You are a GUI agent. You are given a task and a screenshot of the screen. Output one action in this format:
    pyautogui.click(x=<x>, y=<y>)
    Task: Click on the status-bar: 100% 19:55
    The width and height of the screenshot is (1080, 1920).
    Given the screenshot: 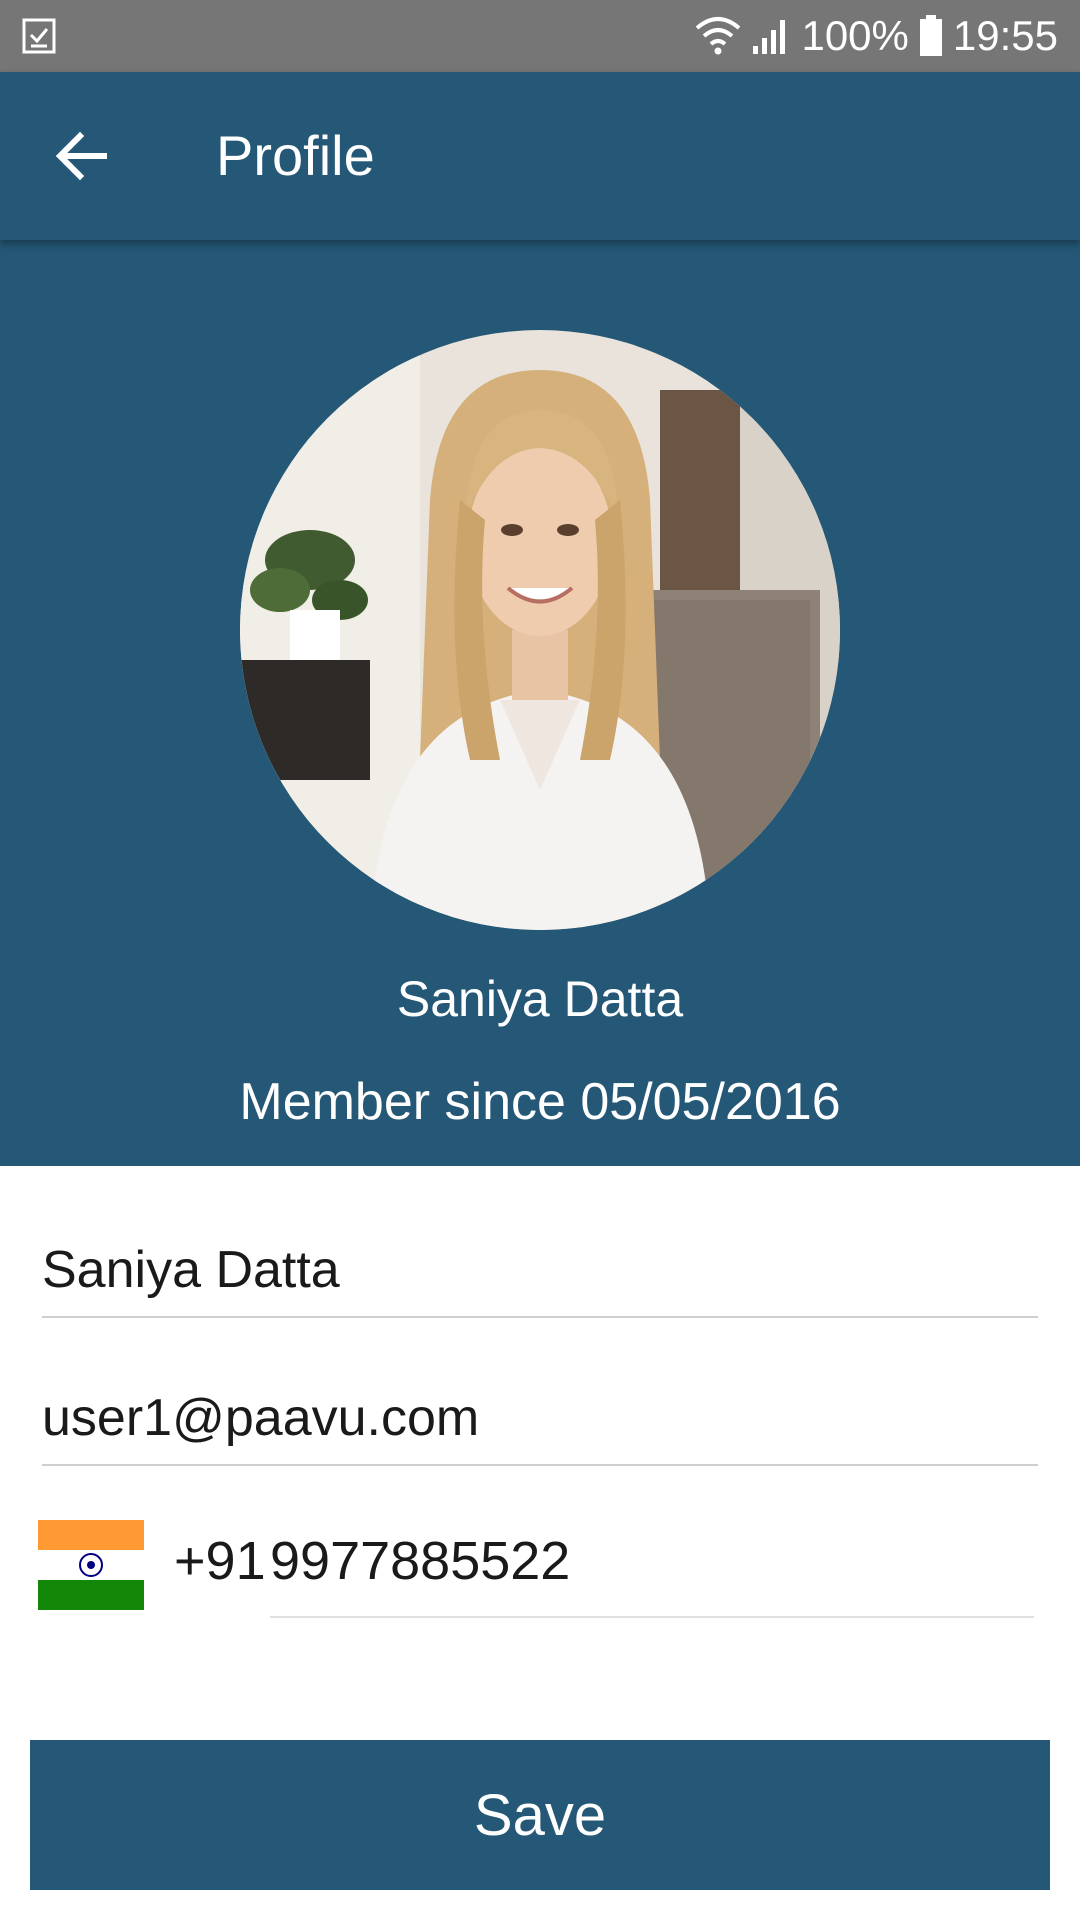 What is the action you would take?
    pyautogui.click(x=540, y=36)
    